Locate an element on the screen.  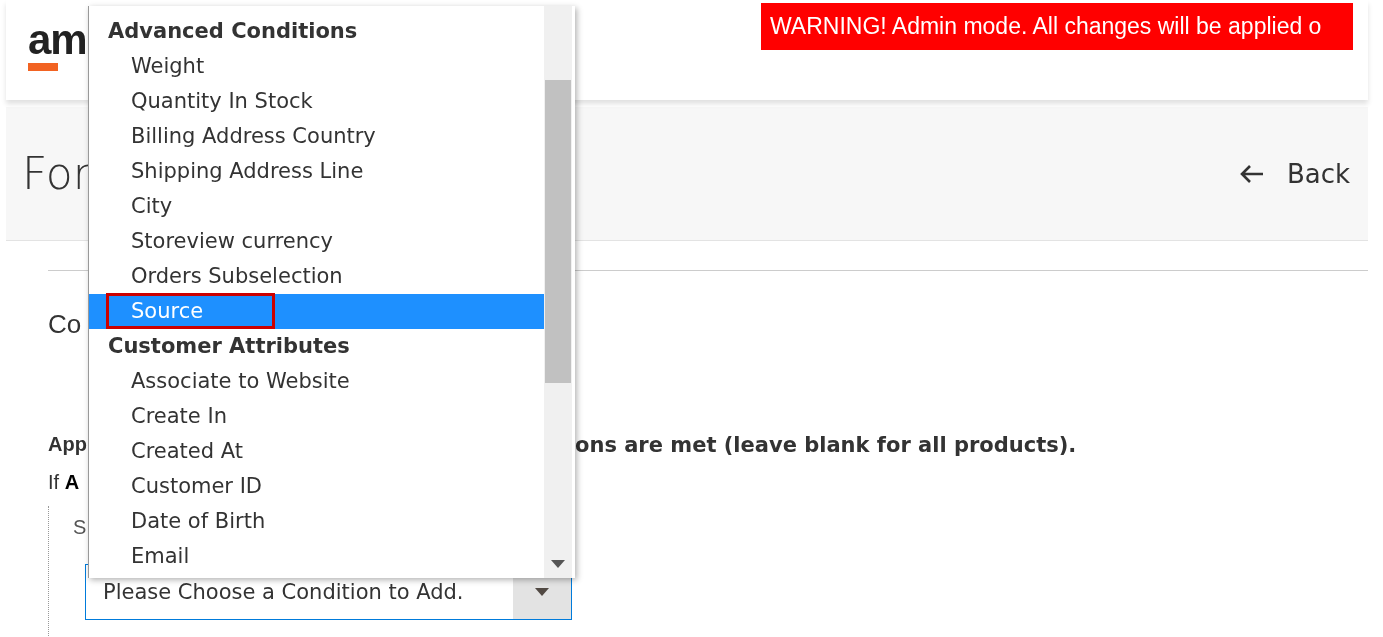
dropdown-option: Associate to Website is located at coordinates (316, 381).